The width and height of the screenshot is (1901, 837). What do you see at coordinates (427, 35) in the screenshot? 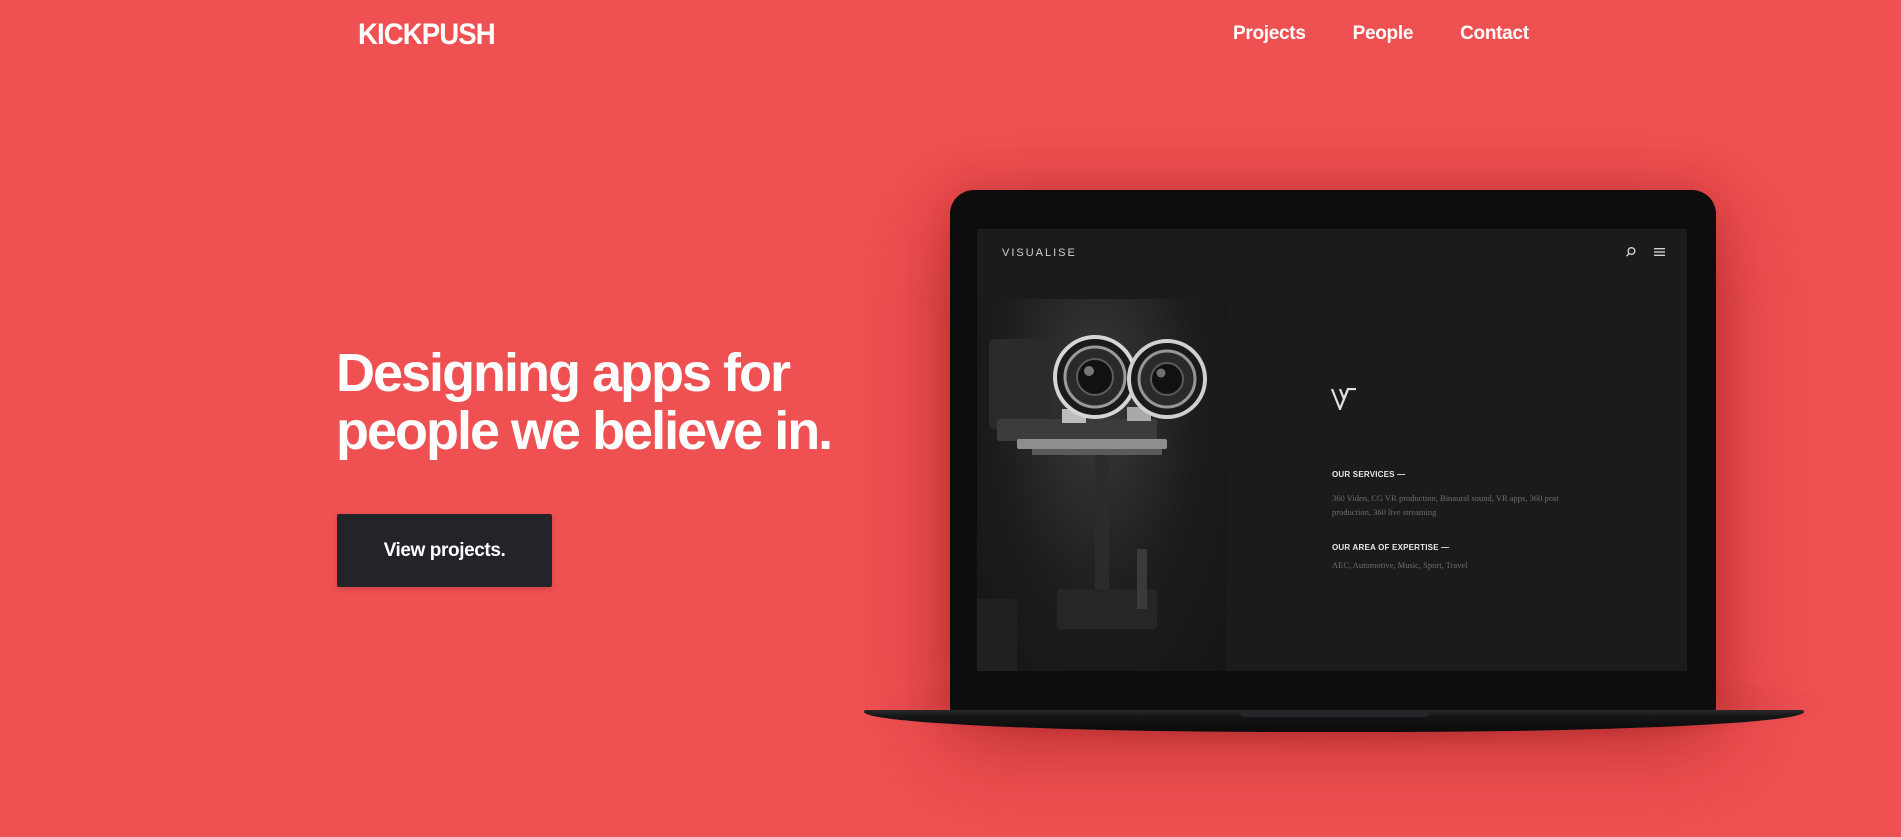
I see `kickpush-logo: KICKPUSH` at bounding box center [427, 35].